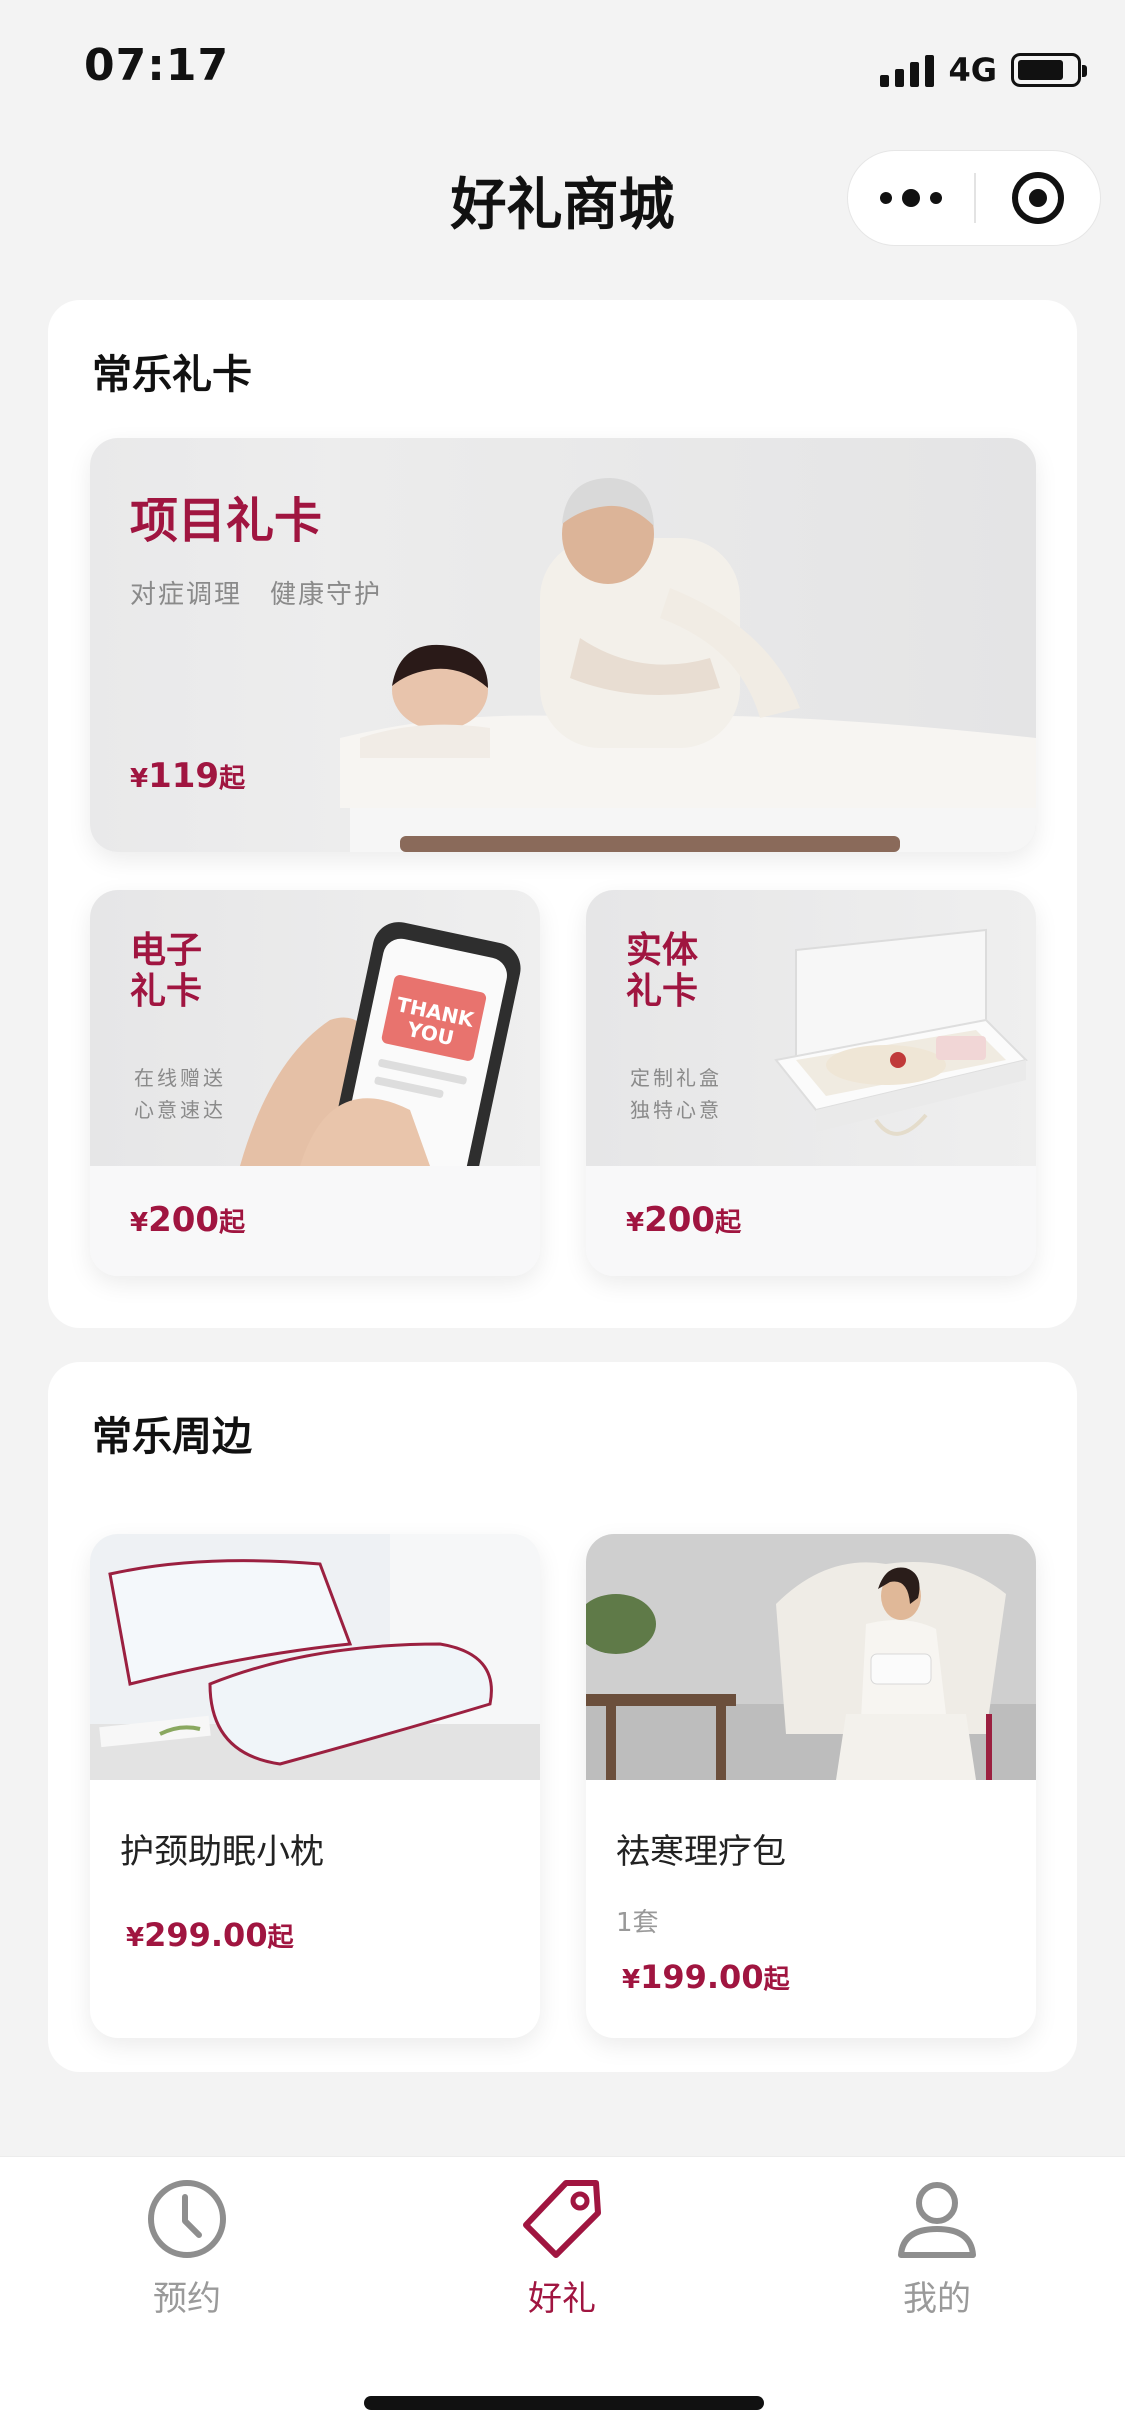 This screenshot has width=1125, height=2436. I want to click on product-card-pillow: 护颈助眠小枕 ¥299.00起, so click(315, 1786).